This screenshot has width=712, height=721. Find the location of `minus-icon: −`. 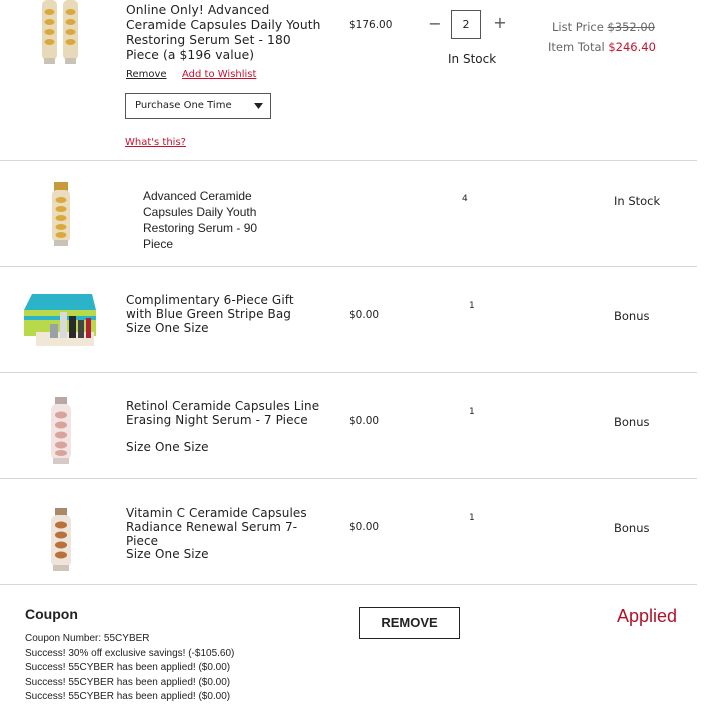

minus-icon: − is located at coordinates (435, 24).